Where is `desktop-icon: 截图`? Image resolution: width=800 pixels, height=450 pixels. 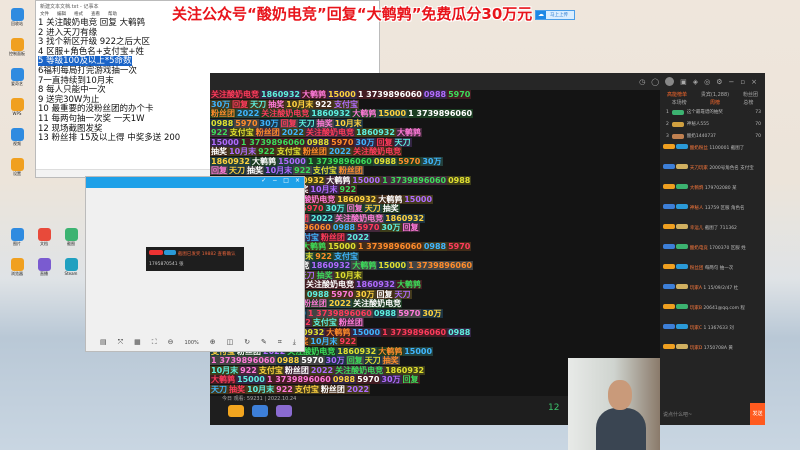
desktop-icon: 截图 is located at coordinates (71, 240).